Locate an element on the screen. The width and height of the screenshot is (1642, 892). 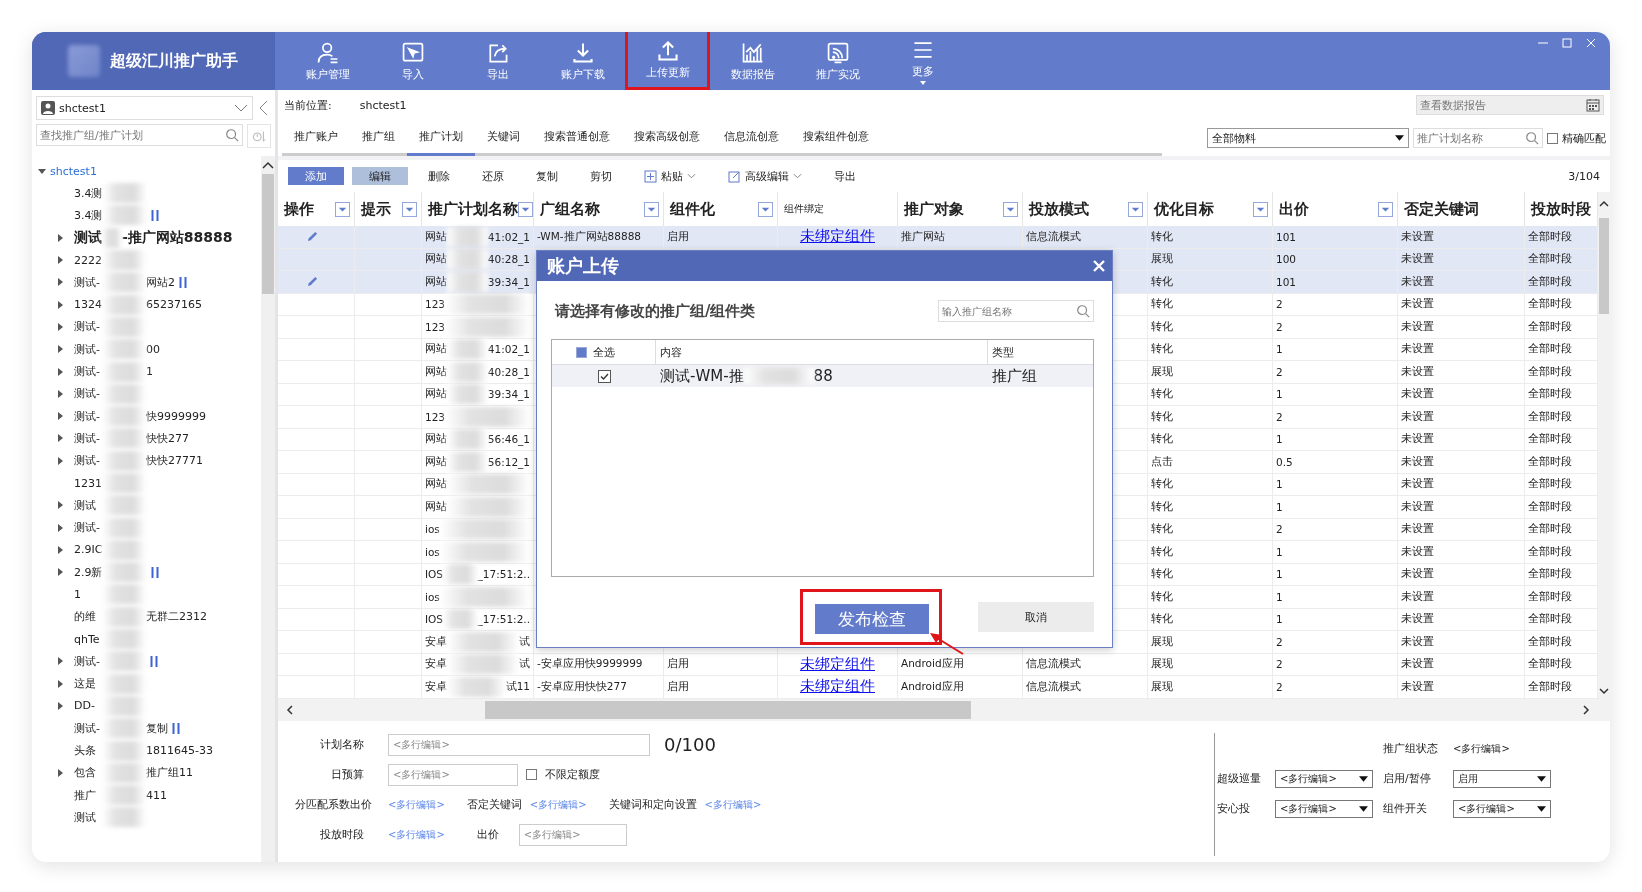
page-count: 3/104 is located at coordinates (1584, 176).